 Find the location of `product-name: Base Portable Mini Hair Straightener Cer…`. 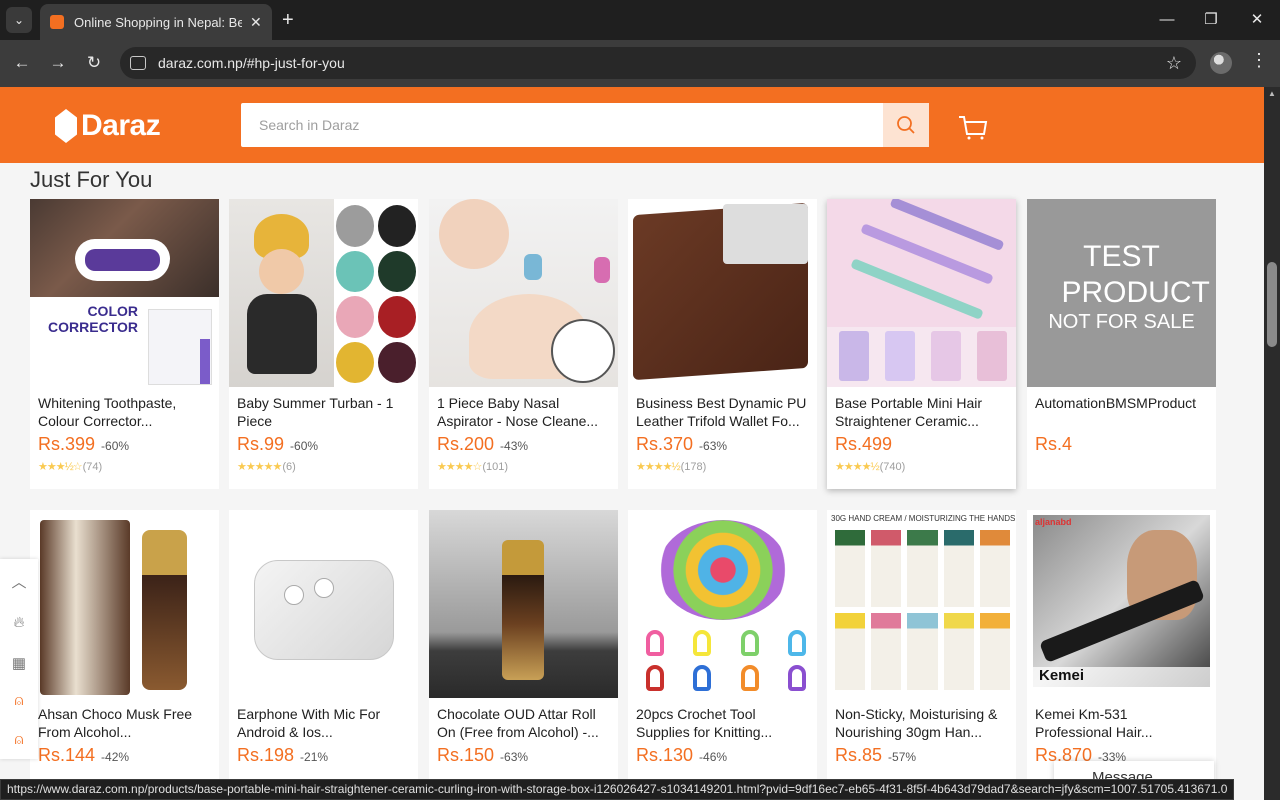

product-name: Base Portable Mini Hair Straightener Cer… is located at coordinates (921, 408).